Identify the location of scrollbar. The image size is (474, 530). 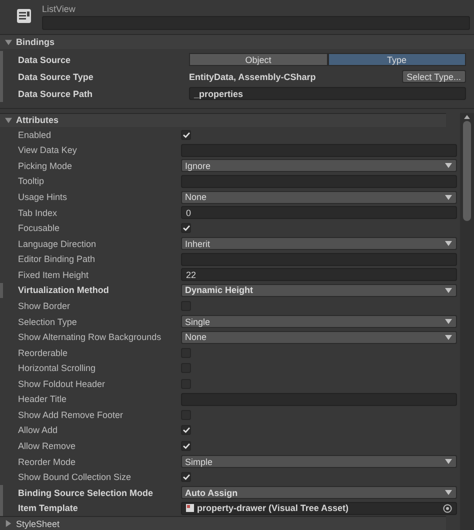
(467, 321).